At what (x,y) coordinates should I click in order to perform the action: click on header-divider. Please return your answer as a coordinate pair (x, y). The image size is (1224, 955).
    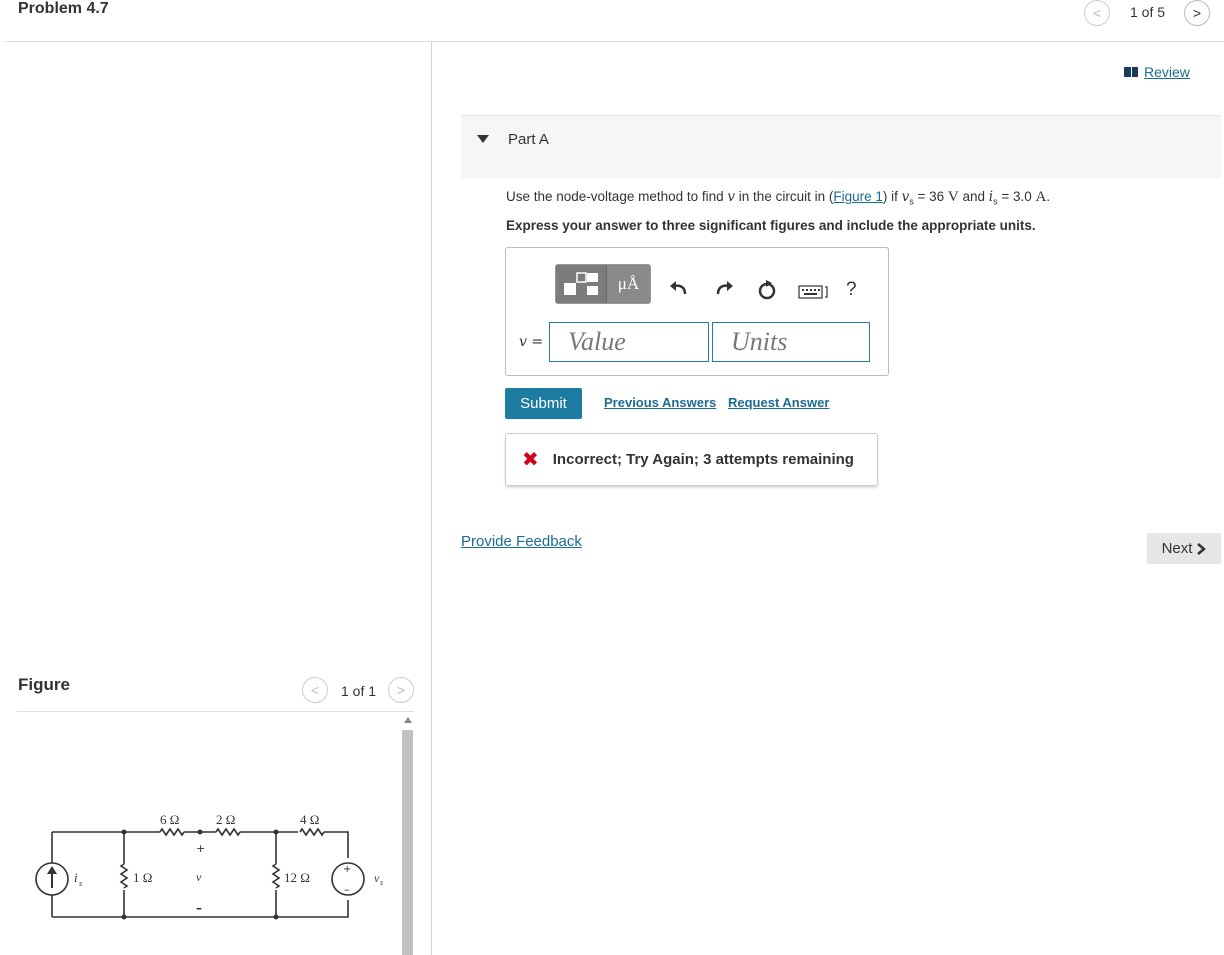
    Looking at the image, I should click on (614, 41).